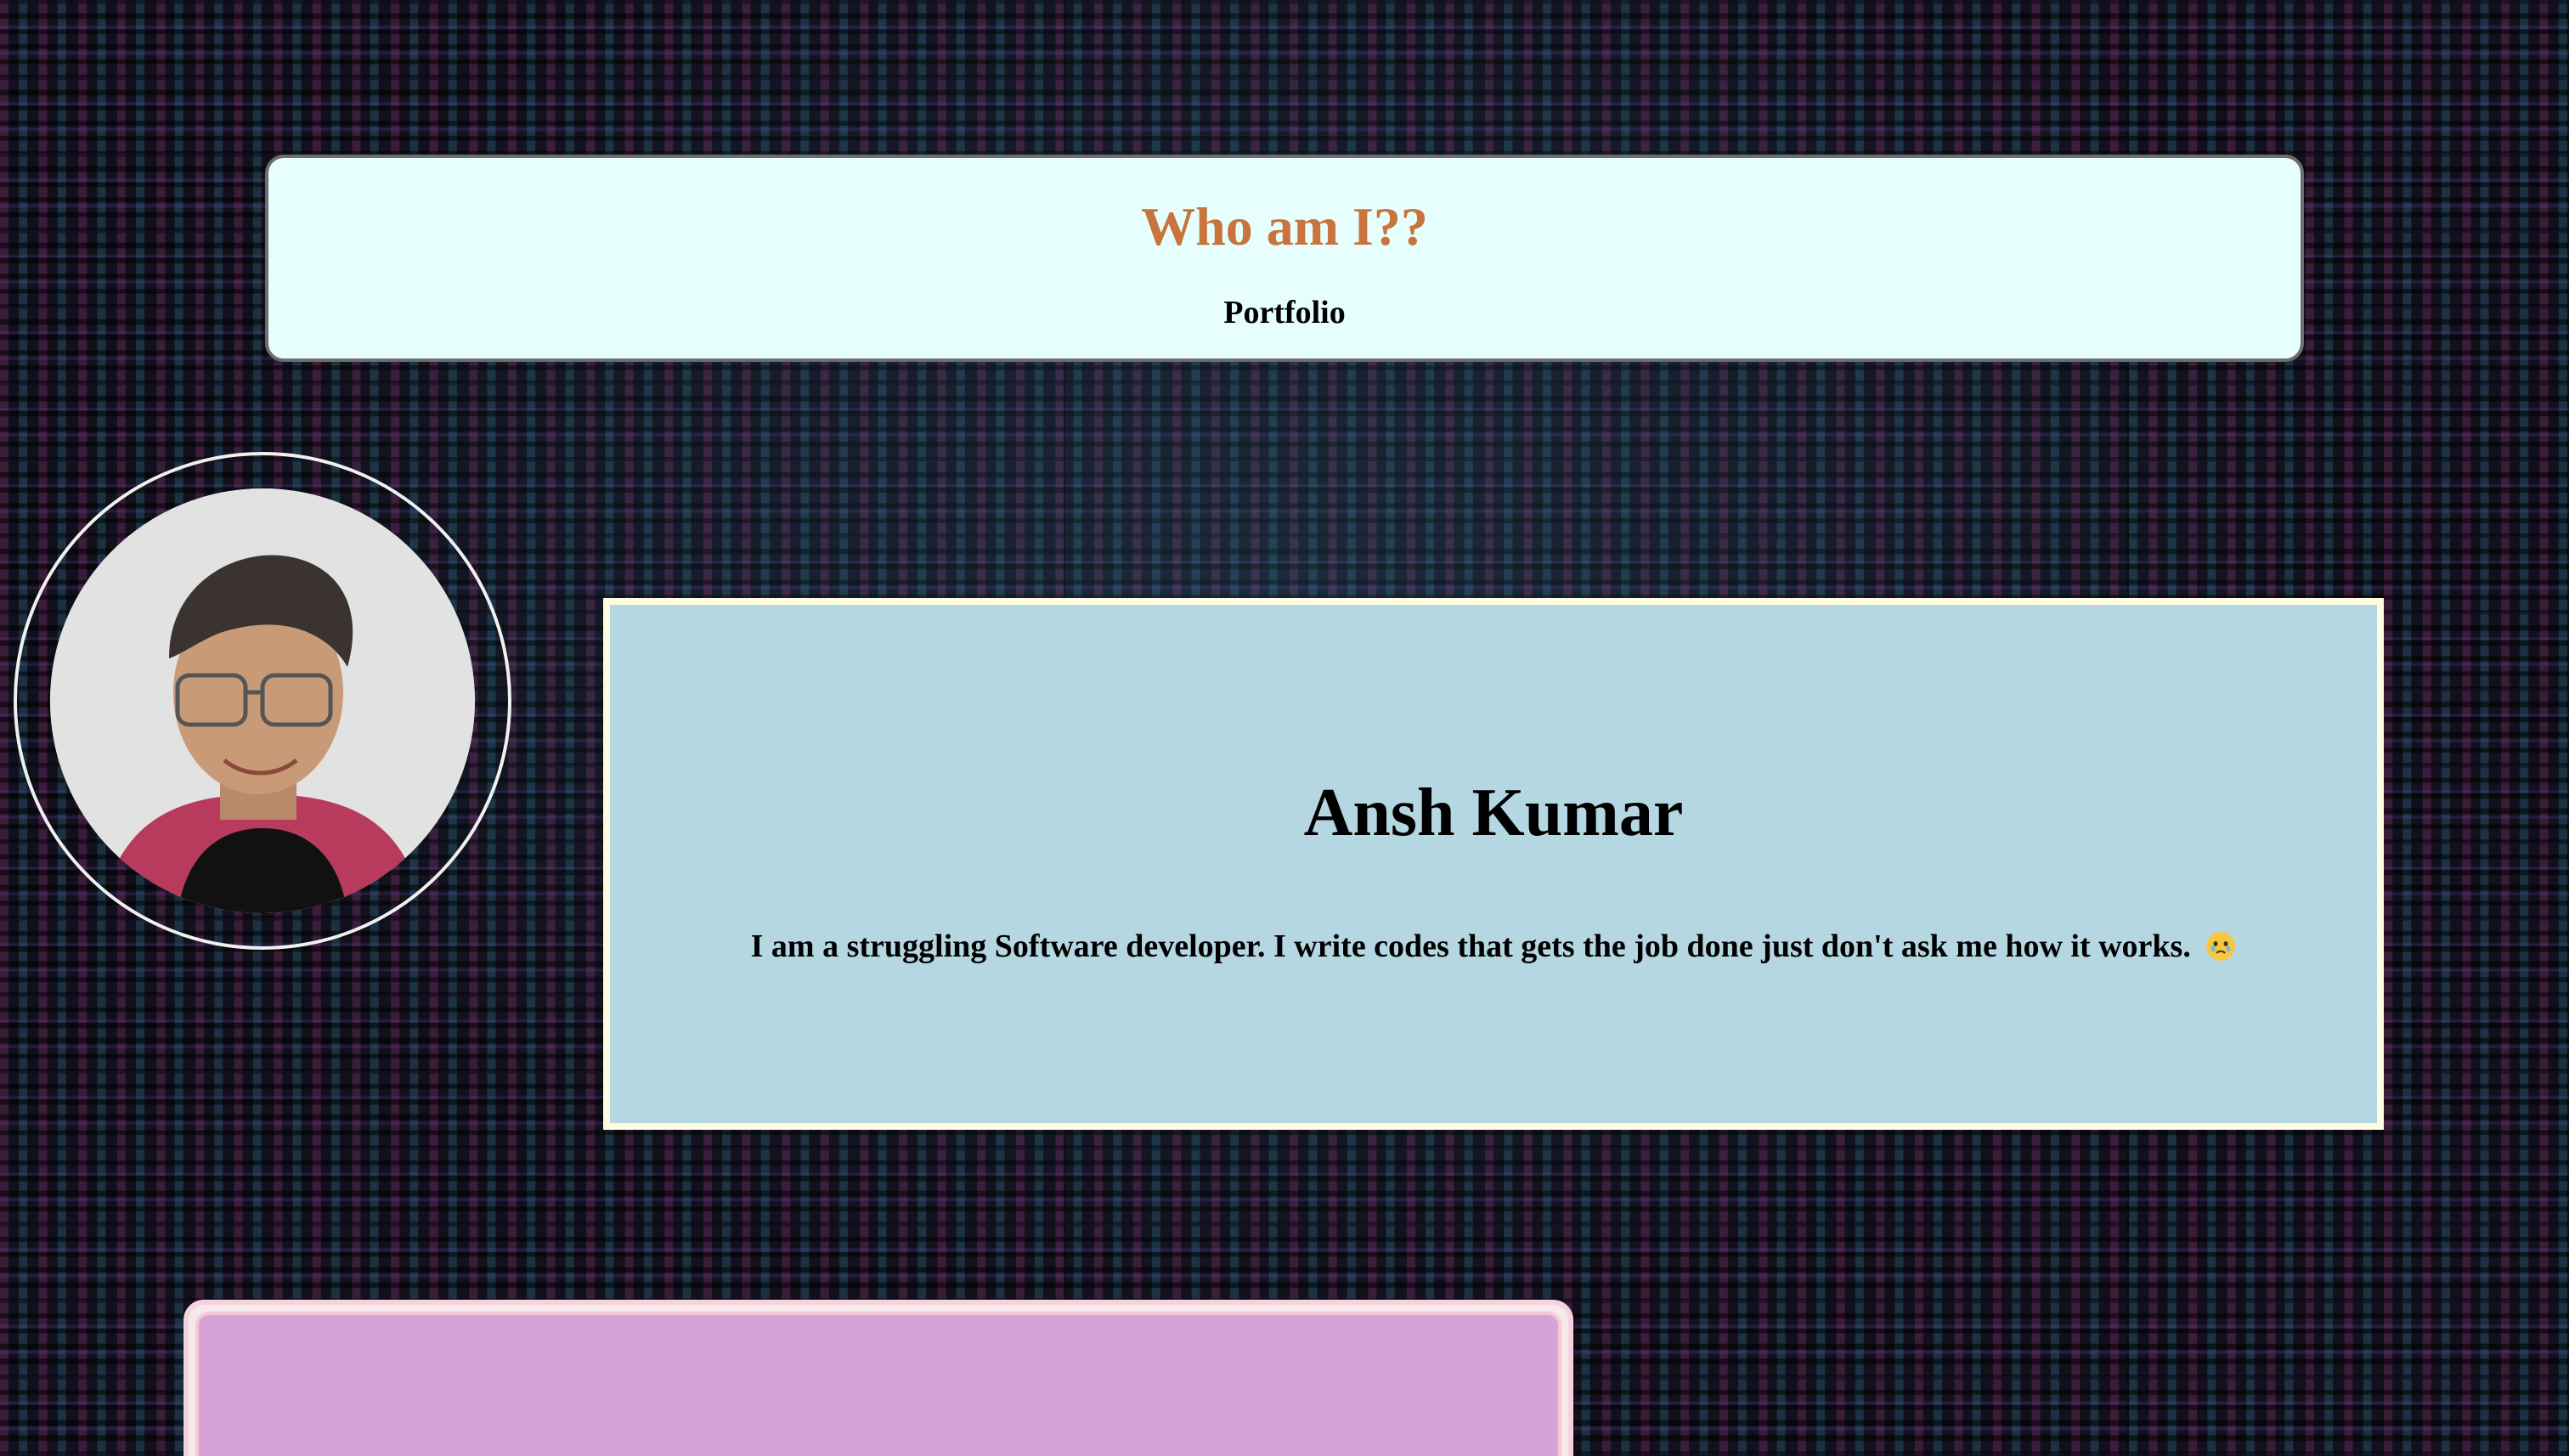 The width and height of the screenshot is (2569, 1456). I want to click on lower-card-inner, so click(878, 1384).